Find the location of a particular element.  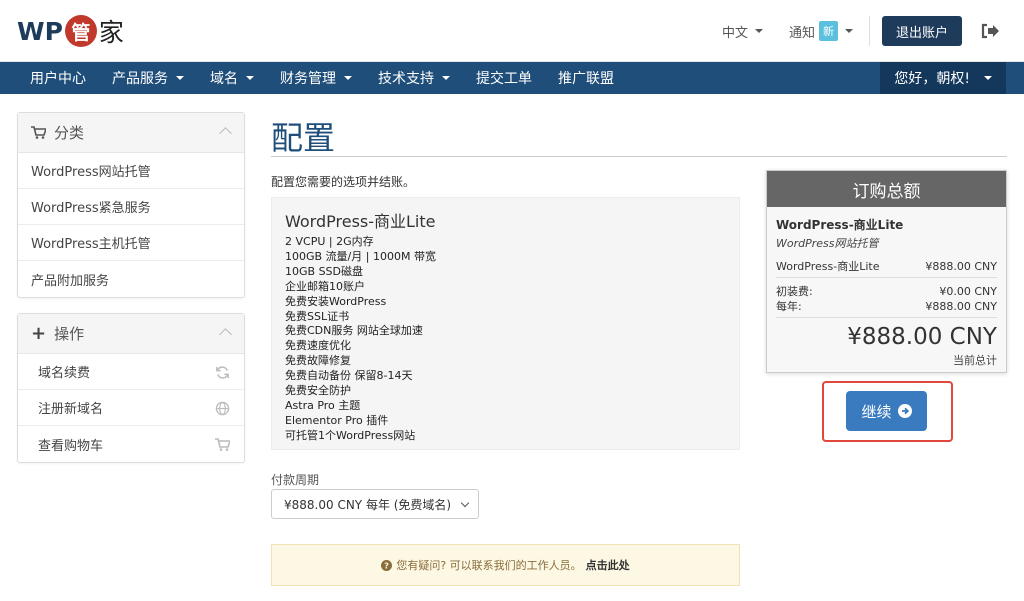

language-label: 中文 is located at coordinates (734, 33).